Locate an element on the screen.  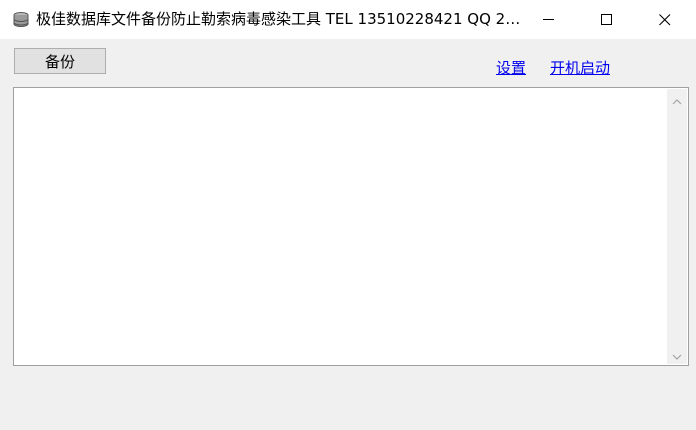
app-icon is located at coordinates (21, 20).